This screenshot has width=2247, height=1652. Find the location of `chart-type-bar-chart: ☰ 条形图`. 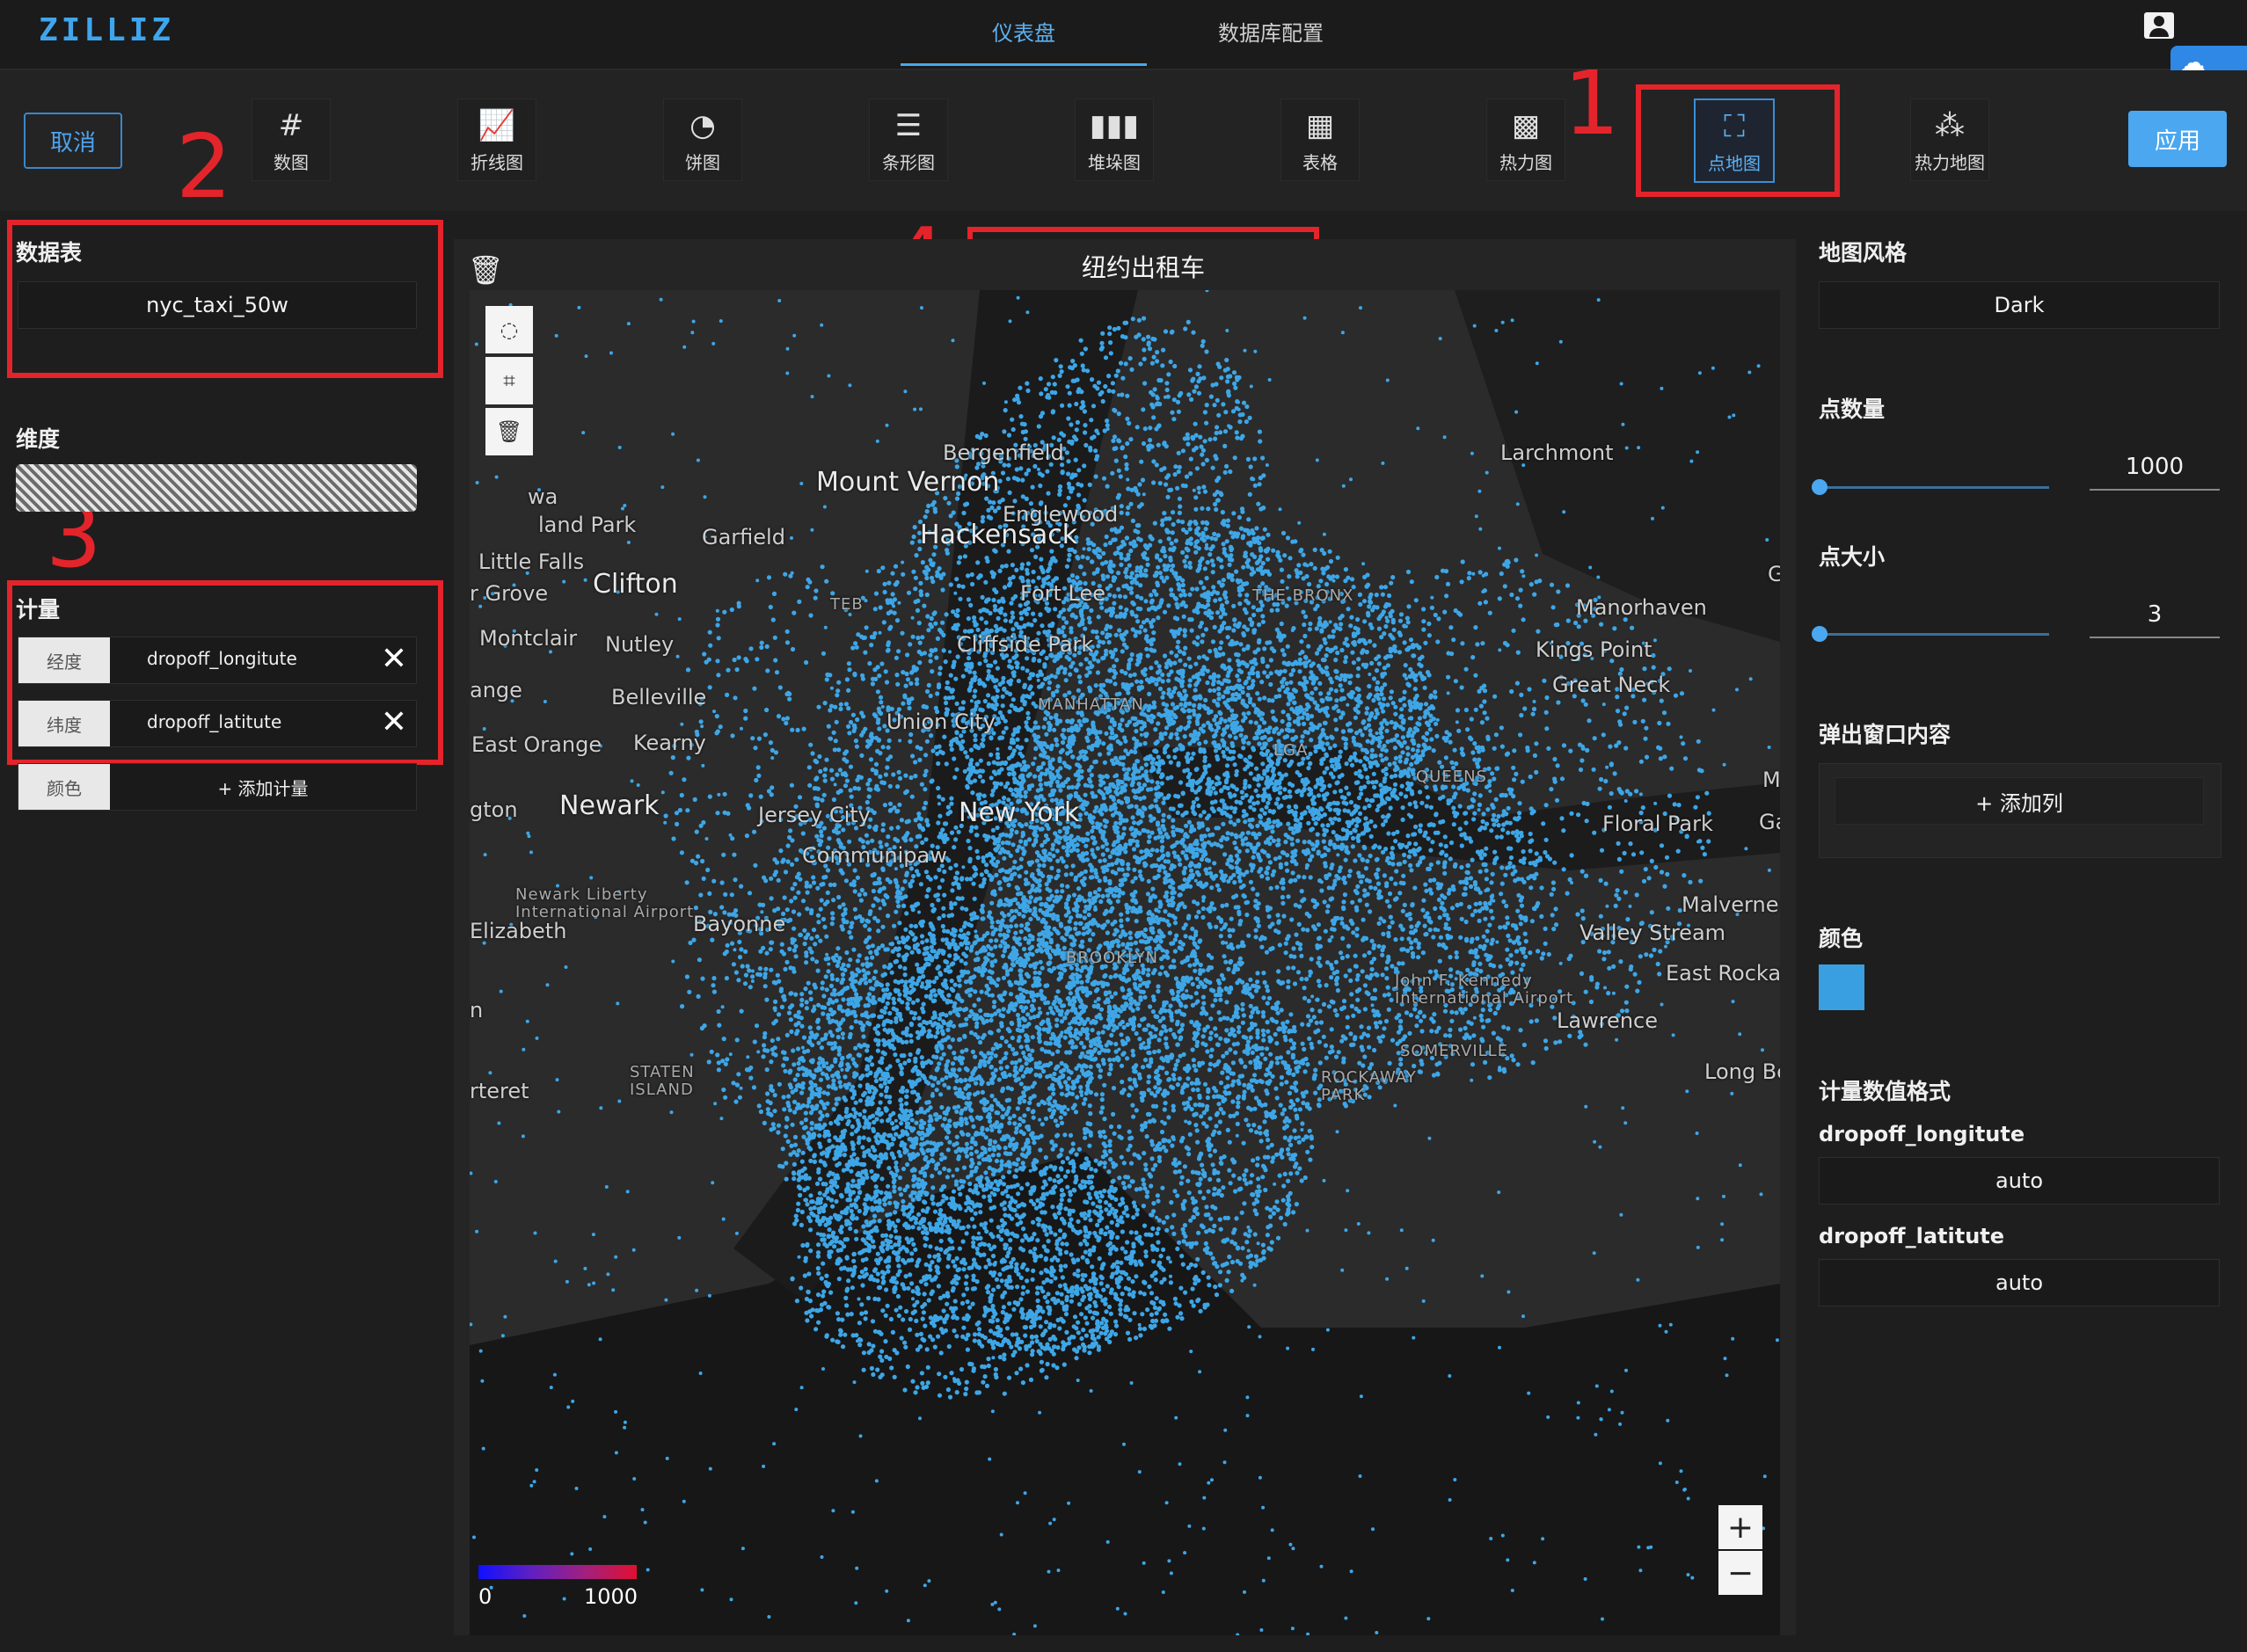

chart-type-bar-chart: ☰ 条形图 is located at coordinates (909, 140).